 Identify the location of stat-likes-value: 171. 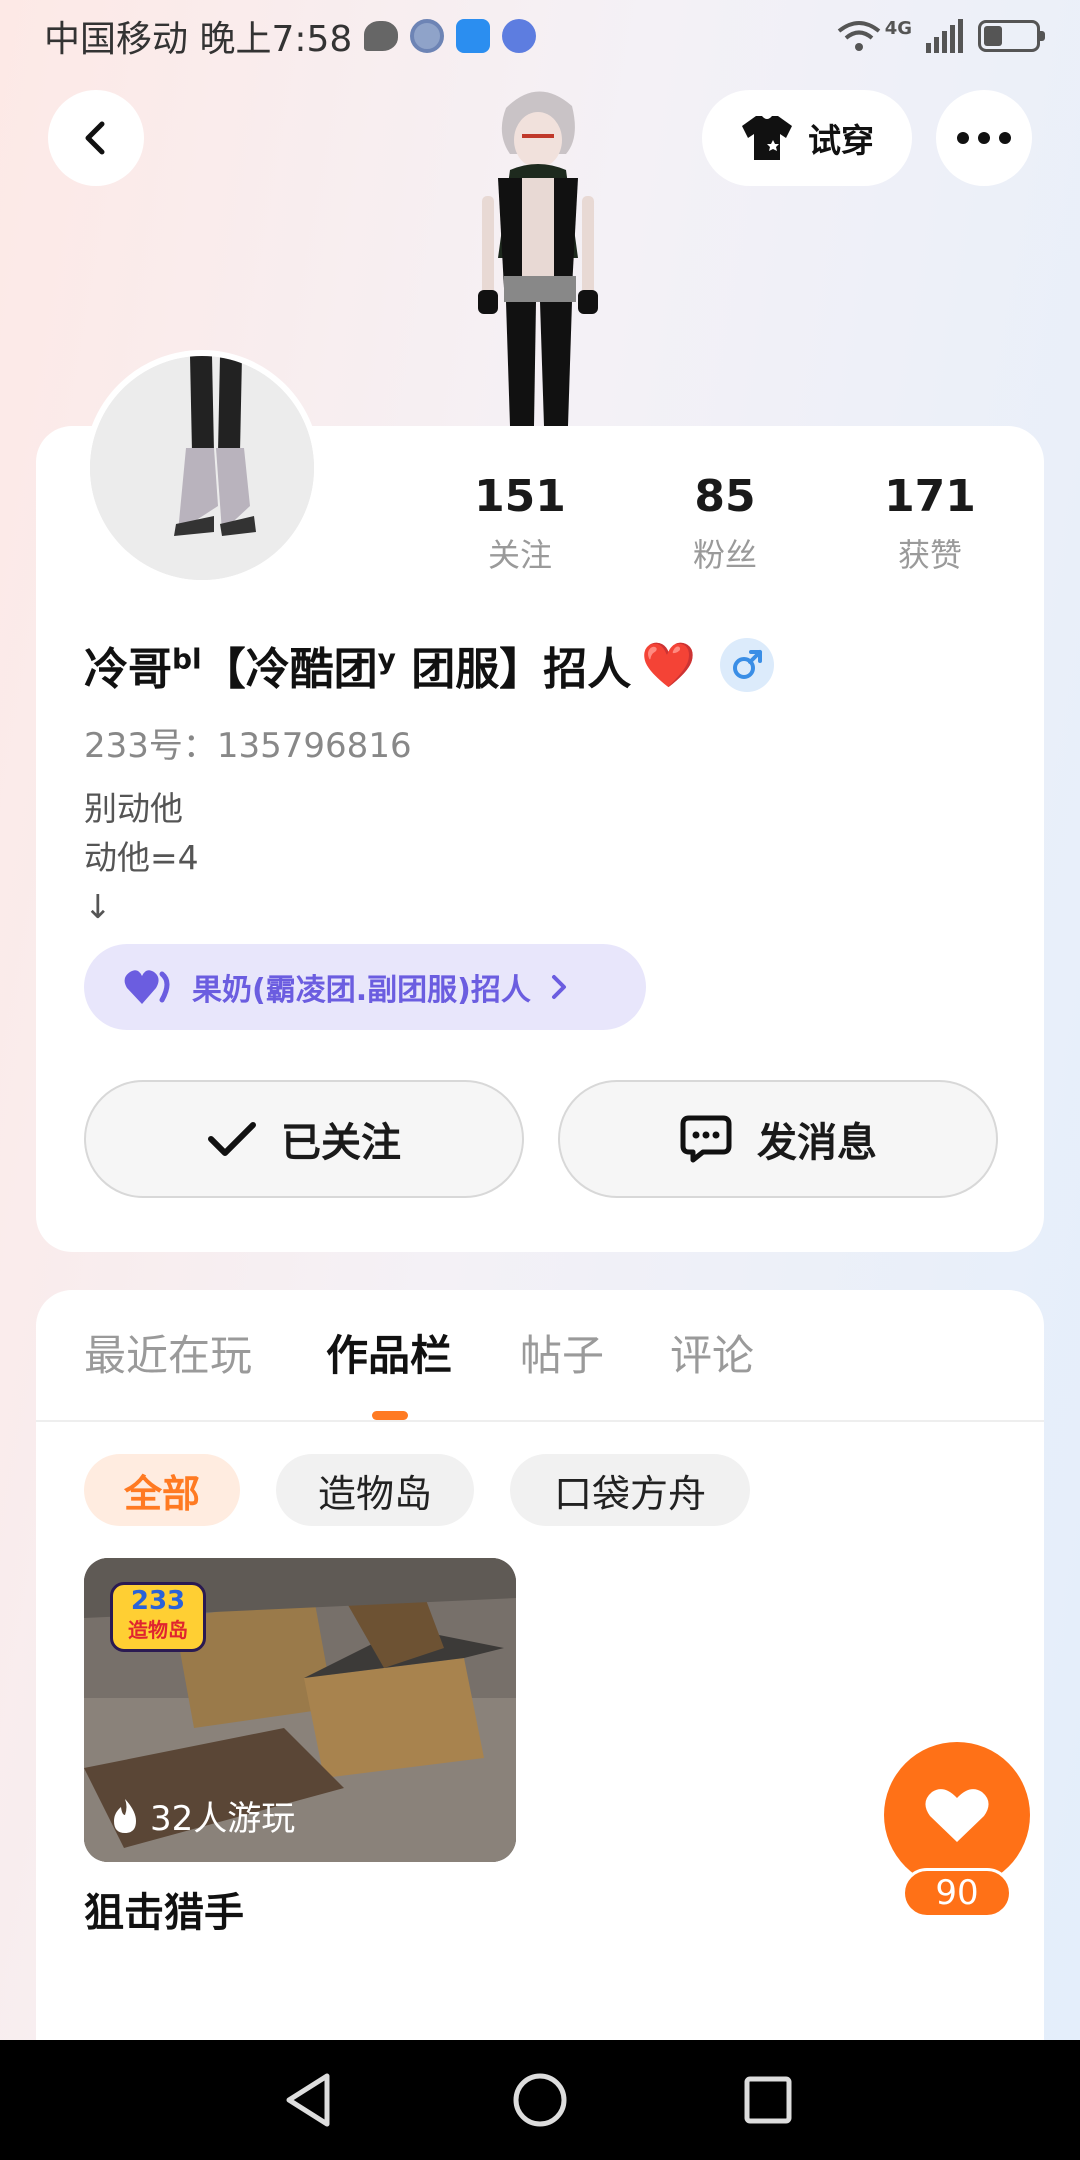
(930, 496).